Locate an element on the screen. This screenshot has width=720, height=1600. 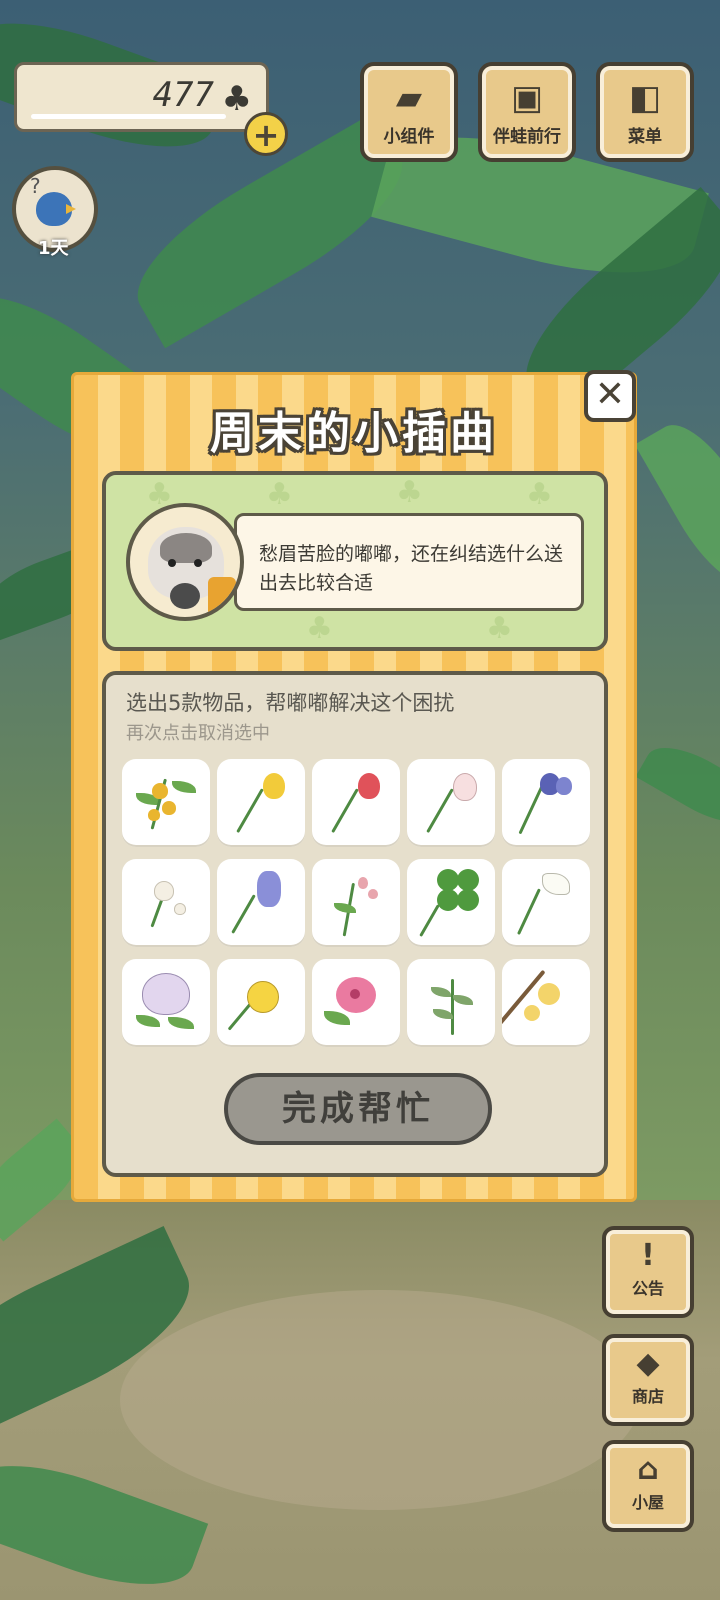
item-pink-sprig is located at coordinates (356, 903).